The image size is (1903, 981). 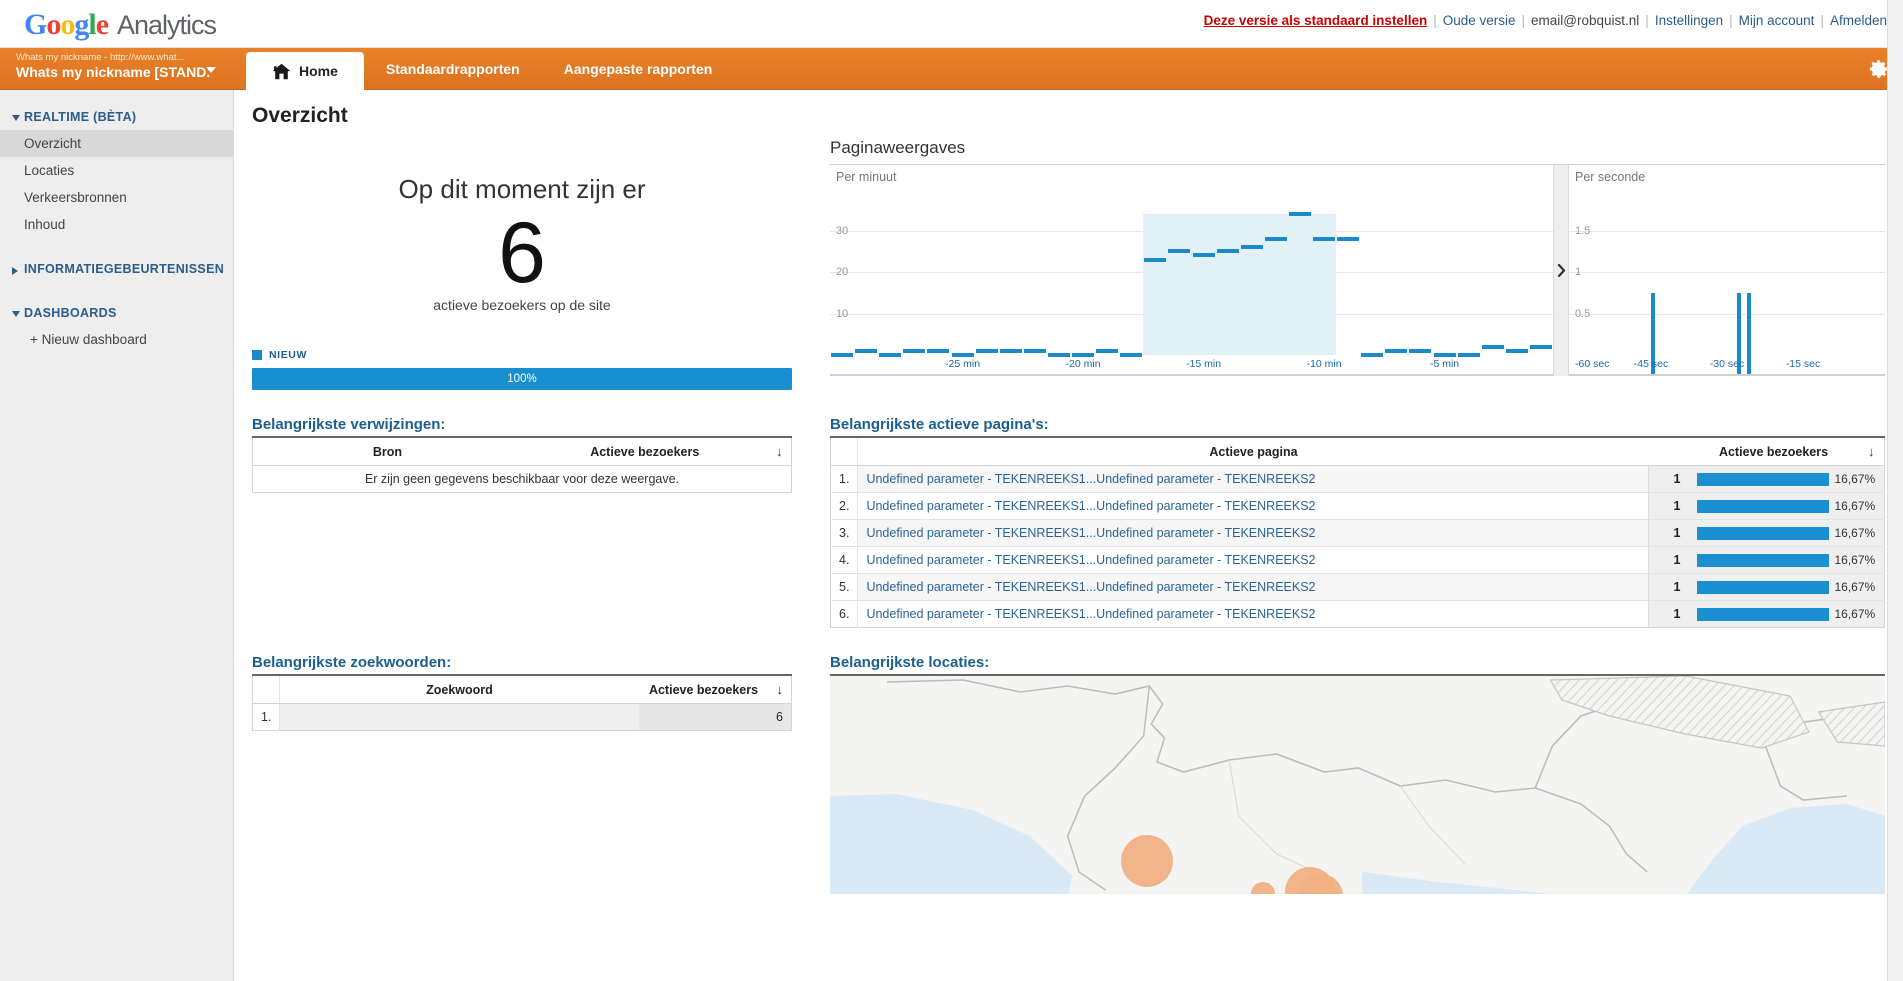 I want to click on counter-sub-text: actieve bezoekers op de site, so click(x=522, y=305).